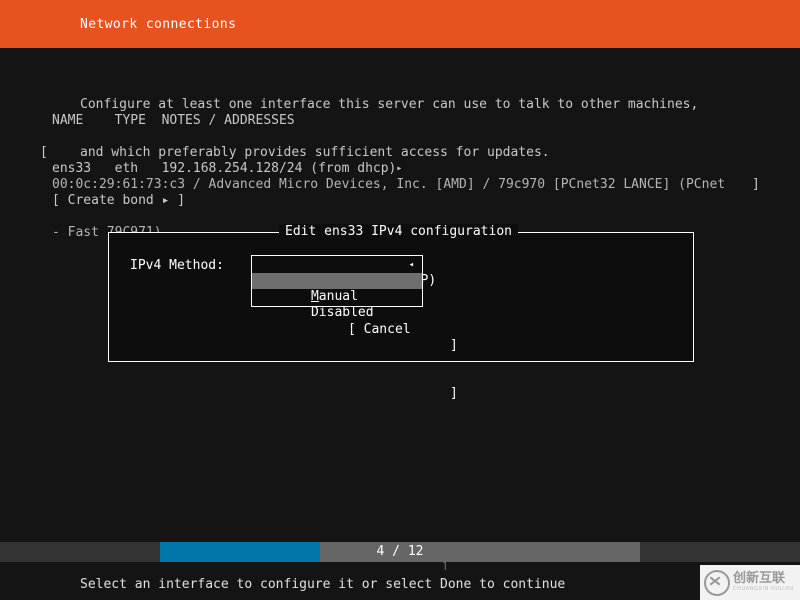  Describe the element at coordinates (759, 578) in the screenshot. I see `watermark-chinese: 创新互联` at that location.